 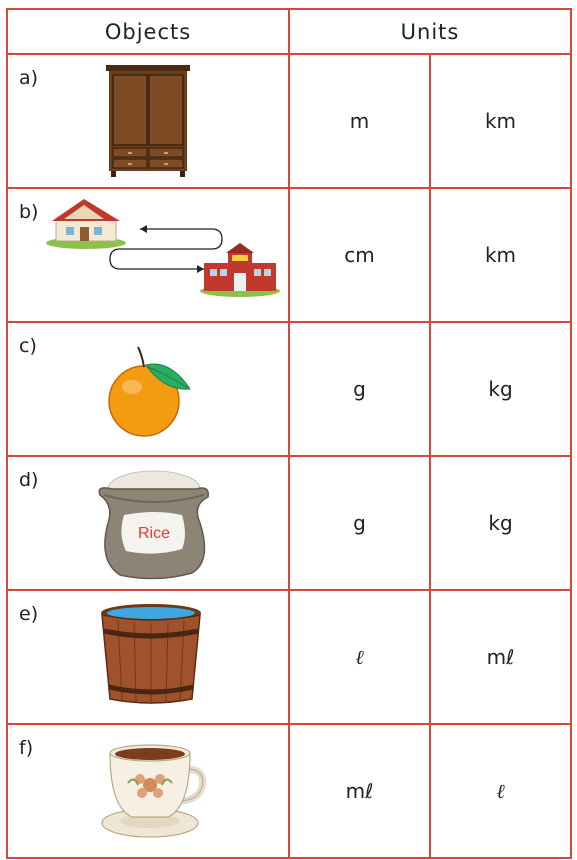 I want to click on rice-sack-icon: Rice, so click(x=154, y=524).